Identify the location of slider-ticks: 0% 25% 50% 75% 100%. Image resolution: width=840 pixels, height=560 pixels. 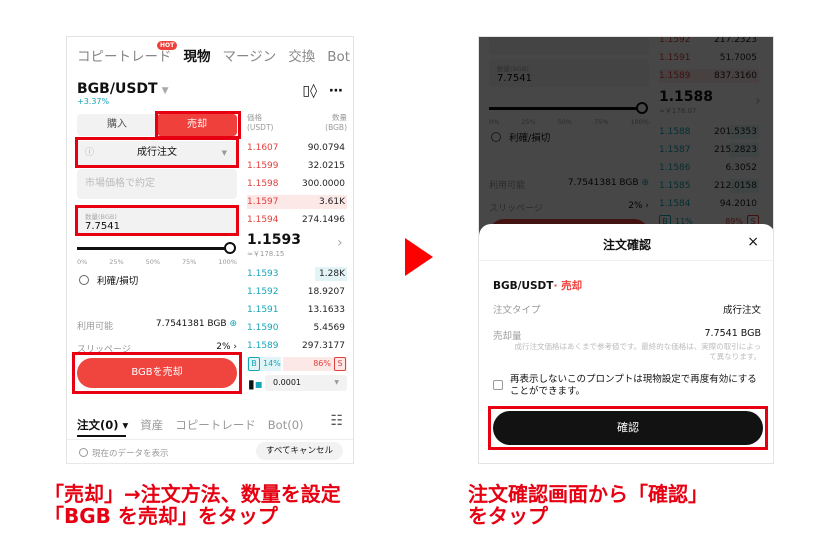
(157, 262).